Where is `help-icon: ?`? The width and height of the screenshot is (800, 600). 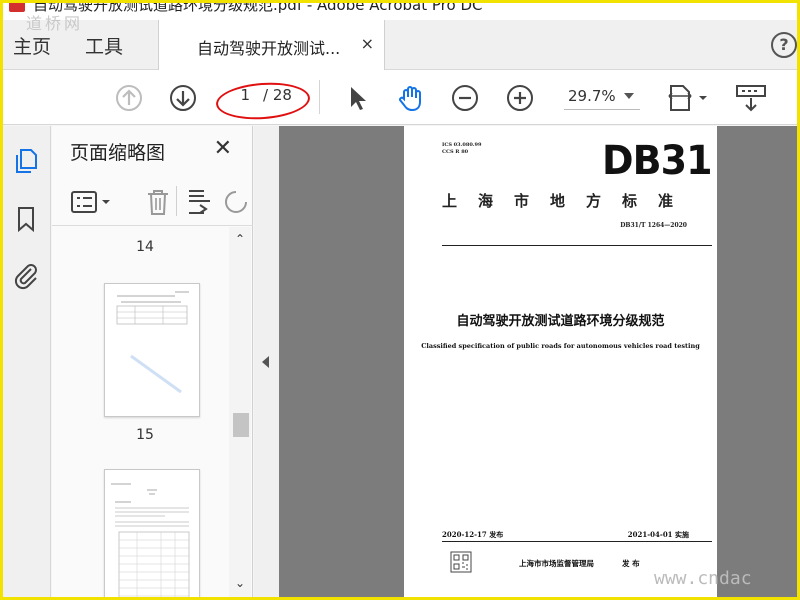
help-icon: ? is located at coordinates (784, 45).